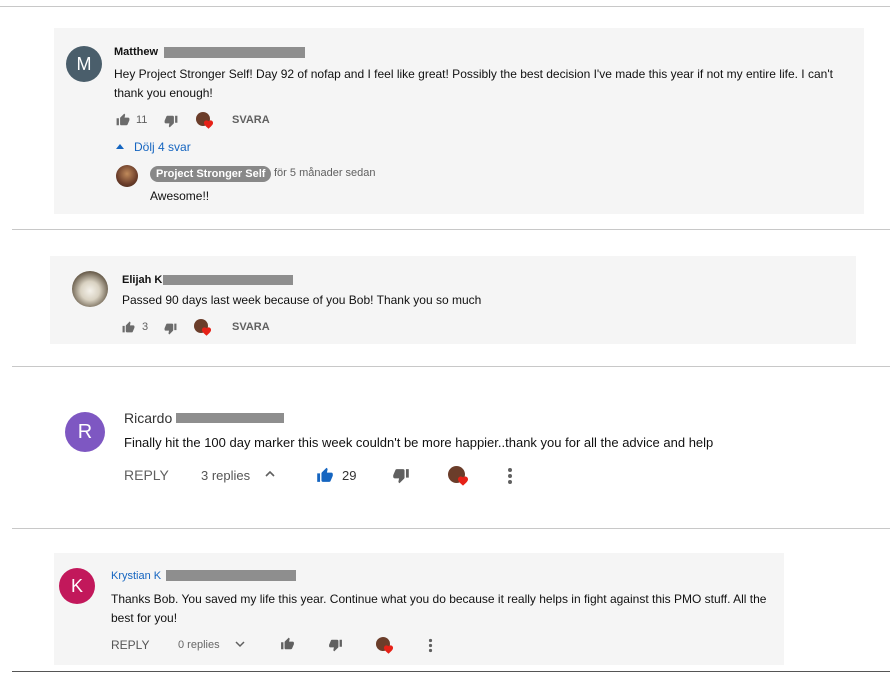 Image resolution: width=890 pixels, height=681 pixels. I want to click on like-count: 3, so click(145, 327).